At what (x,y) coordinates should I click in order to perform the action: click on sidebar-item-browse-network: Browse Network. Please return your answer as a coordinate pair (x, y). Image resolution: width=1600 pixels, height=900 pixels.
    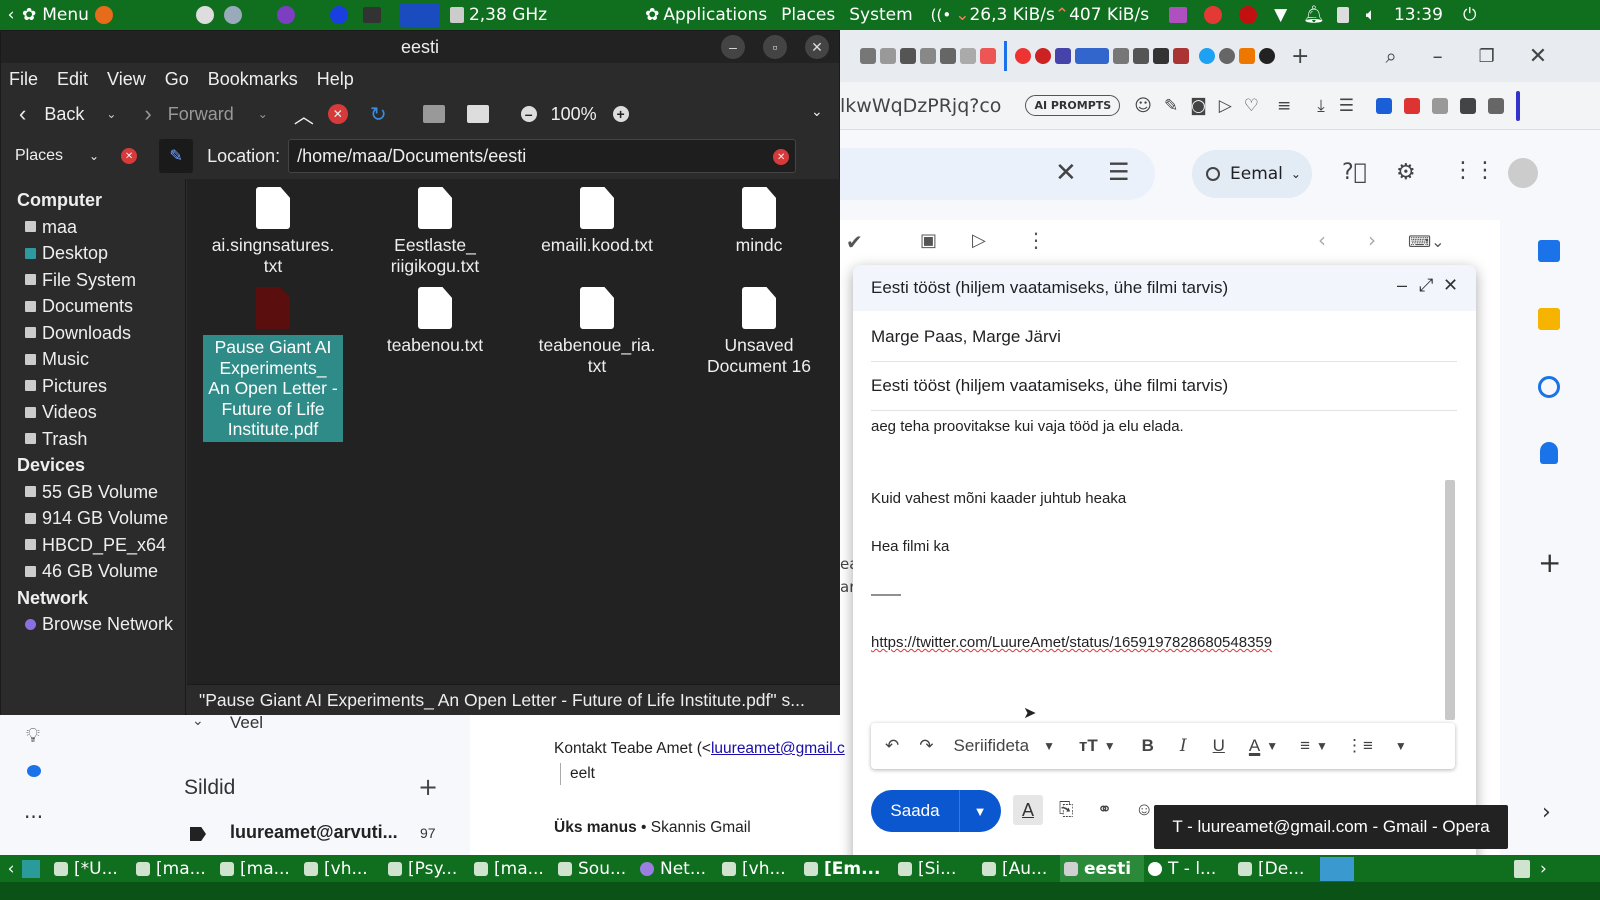
    Looking at the image, I should click on (105, 624).